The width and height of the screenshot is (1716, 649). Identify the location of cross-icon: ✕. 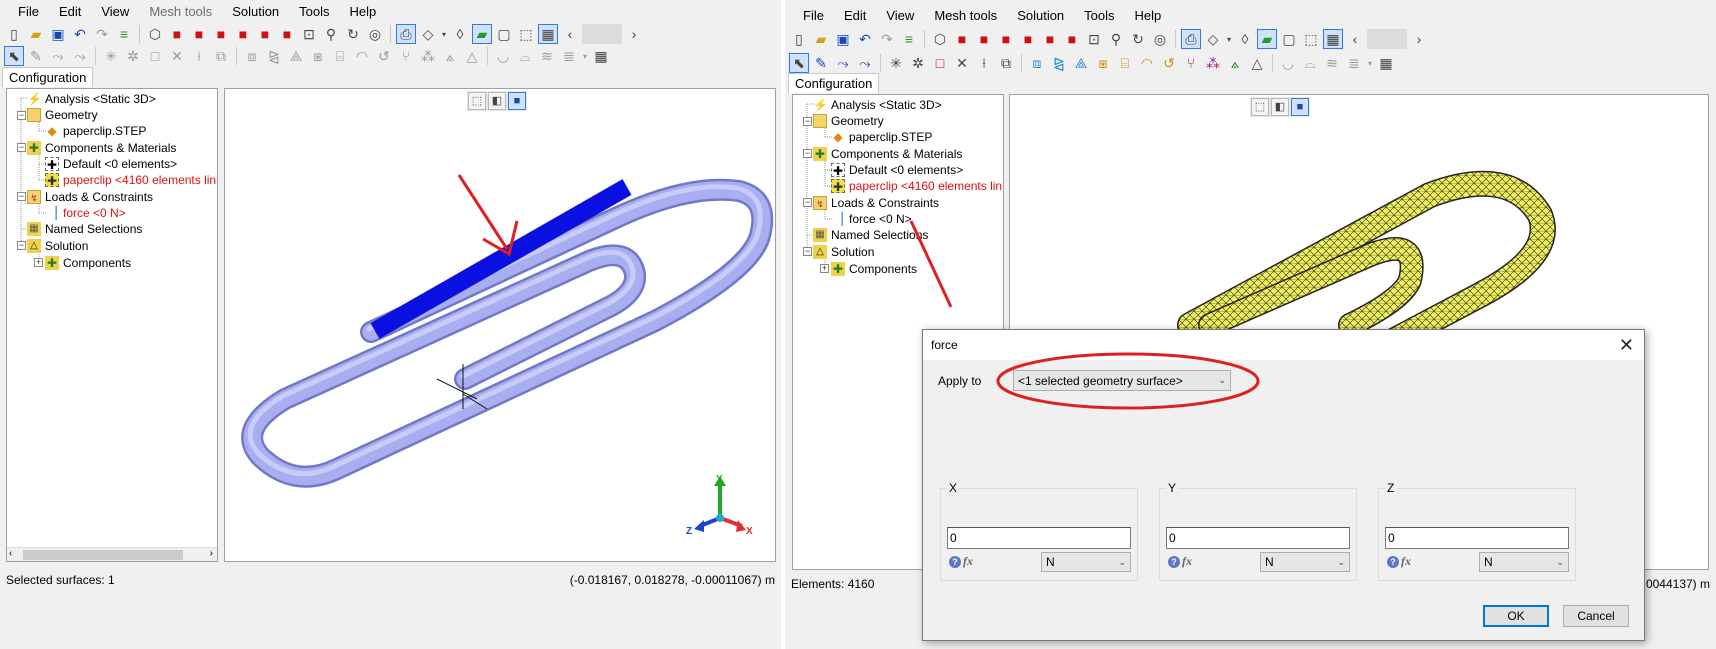
(962, 63).